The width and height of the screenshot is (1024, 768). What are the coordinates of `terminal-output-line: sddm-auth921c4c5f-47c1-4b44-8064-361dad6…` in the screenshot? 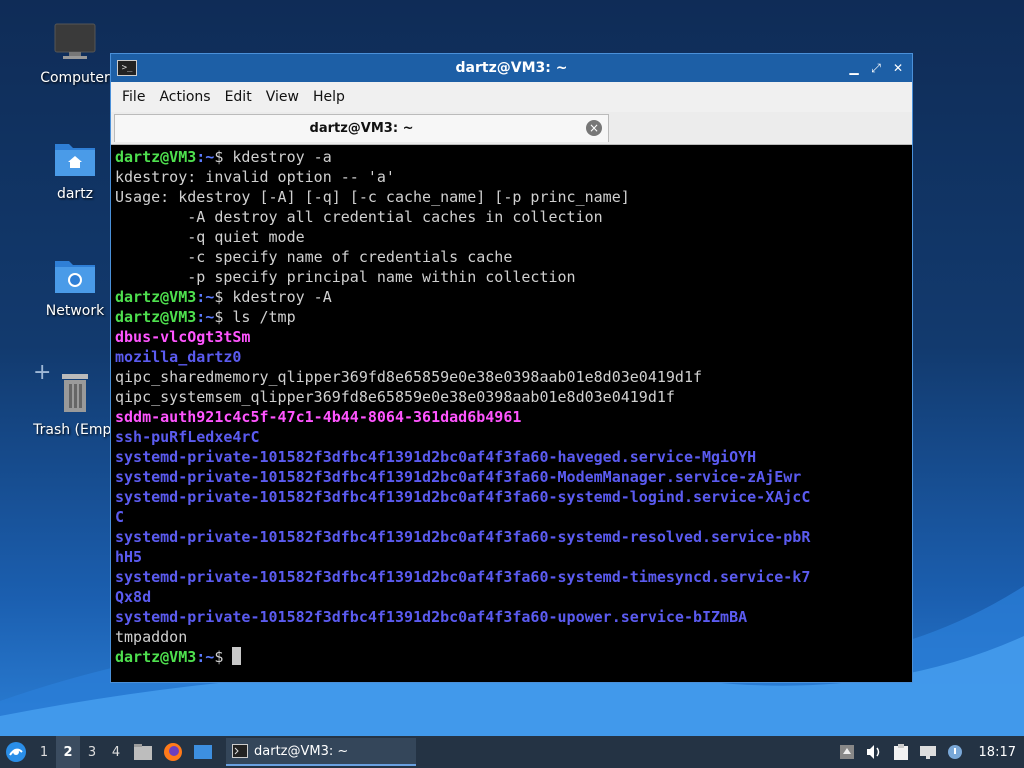 It's located at (511, 417).